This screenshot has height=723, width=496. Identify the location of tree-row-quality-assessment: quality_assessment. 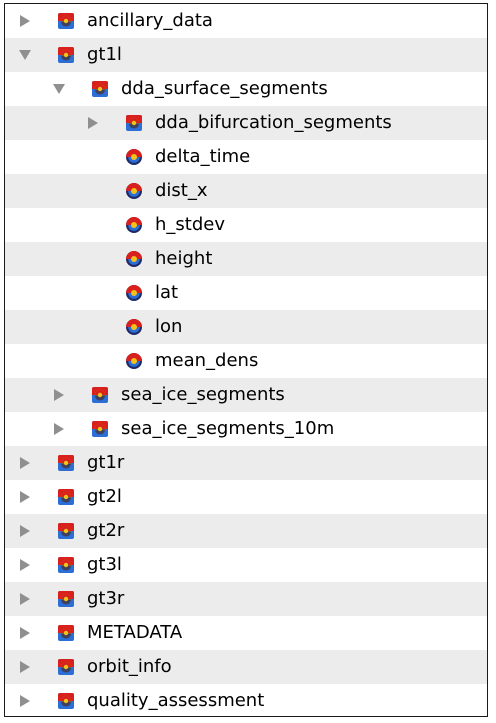
(246, 700).